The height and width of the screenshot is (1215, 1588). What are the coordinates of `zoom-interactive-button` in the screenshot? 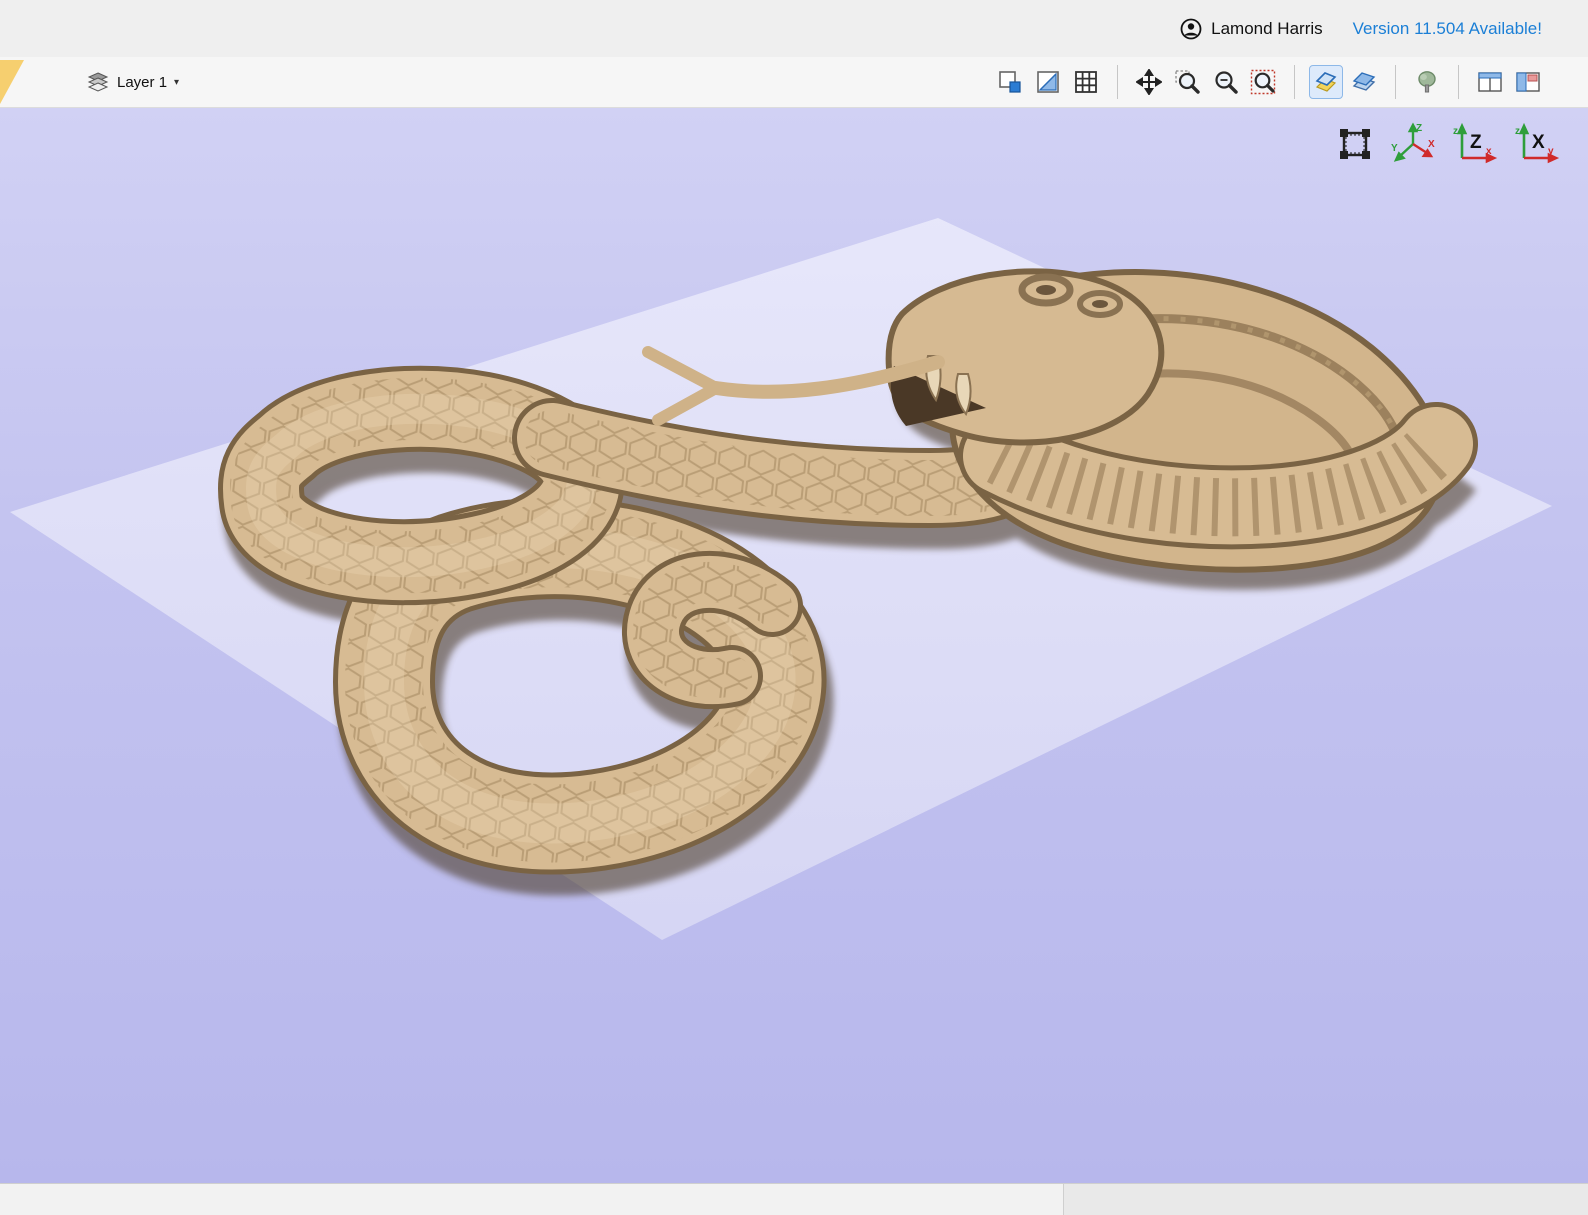 It's located at (1225, 82).